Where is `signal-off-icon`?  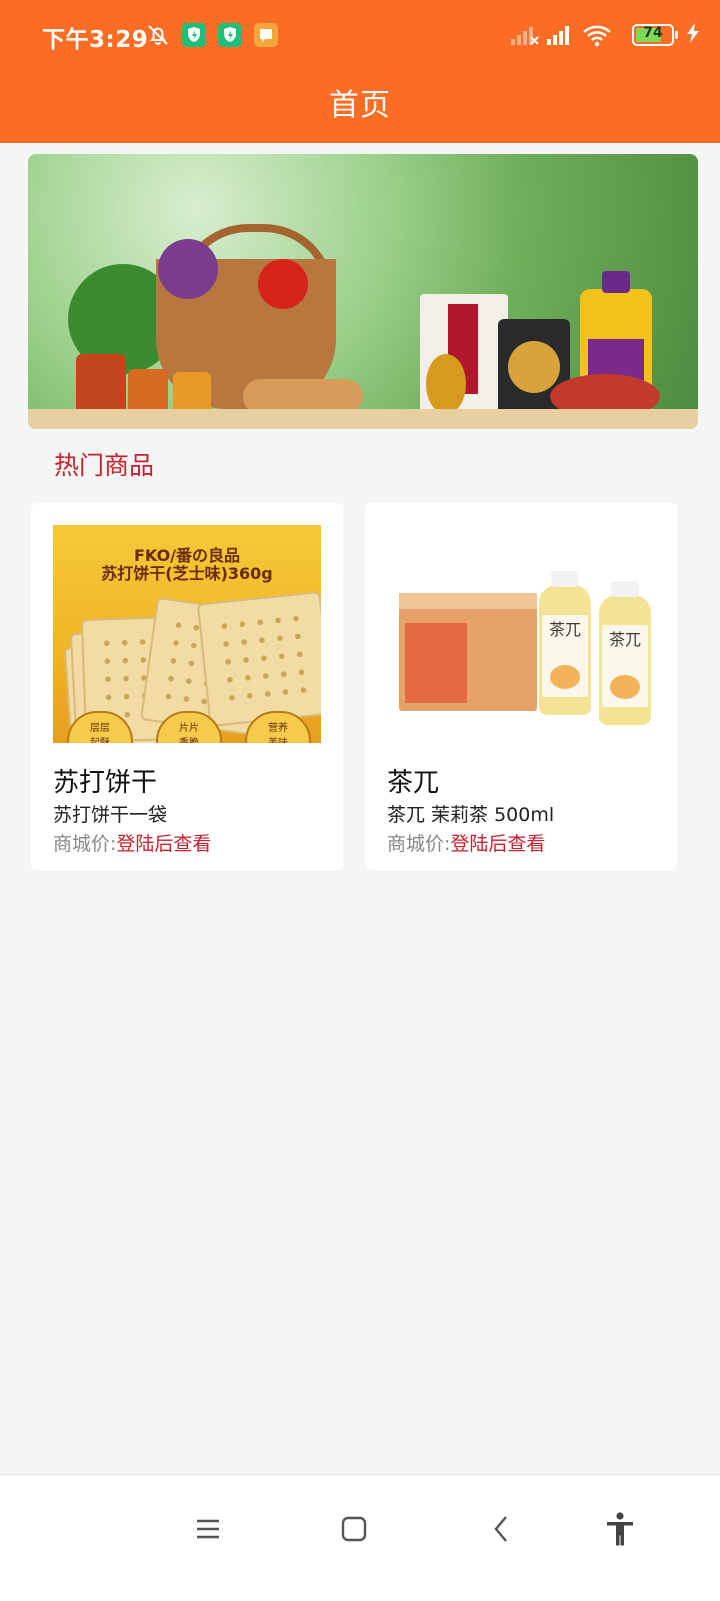
signal-off-icon is located at coordinates (525, 37).